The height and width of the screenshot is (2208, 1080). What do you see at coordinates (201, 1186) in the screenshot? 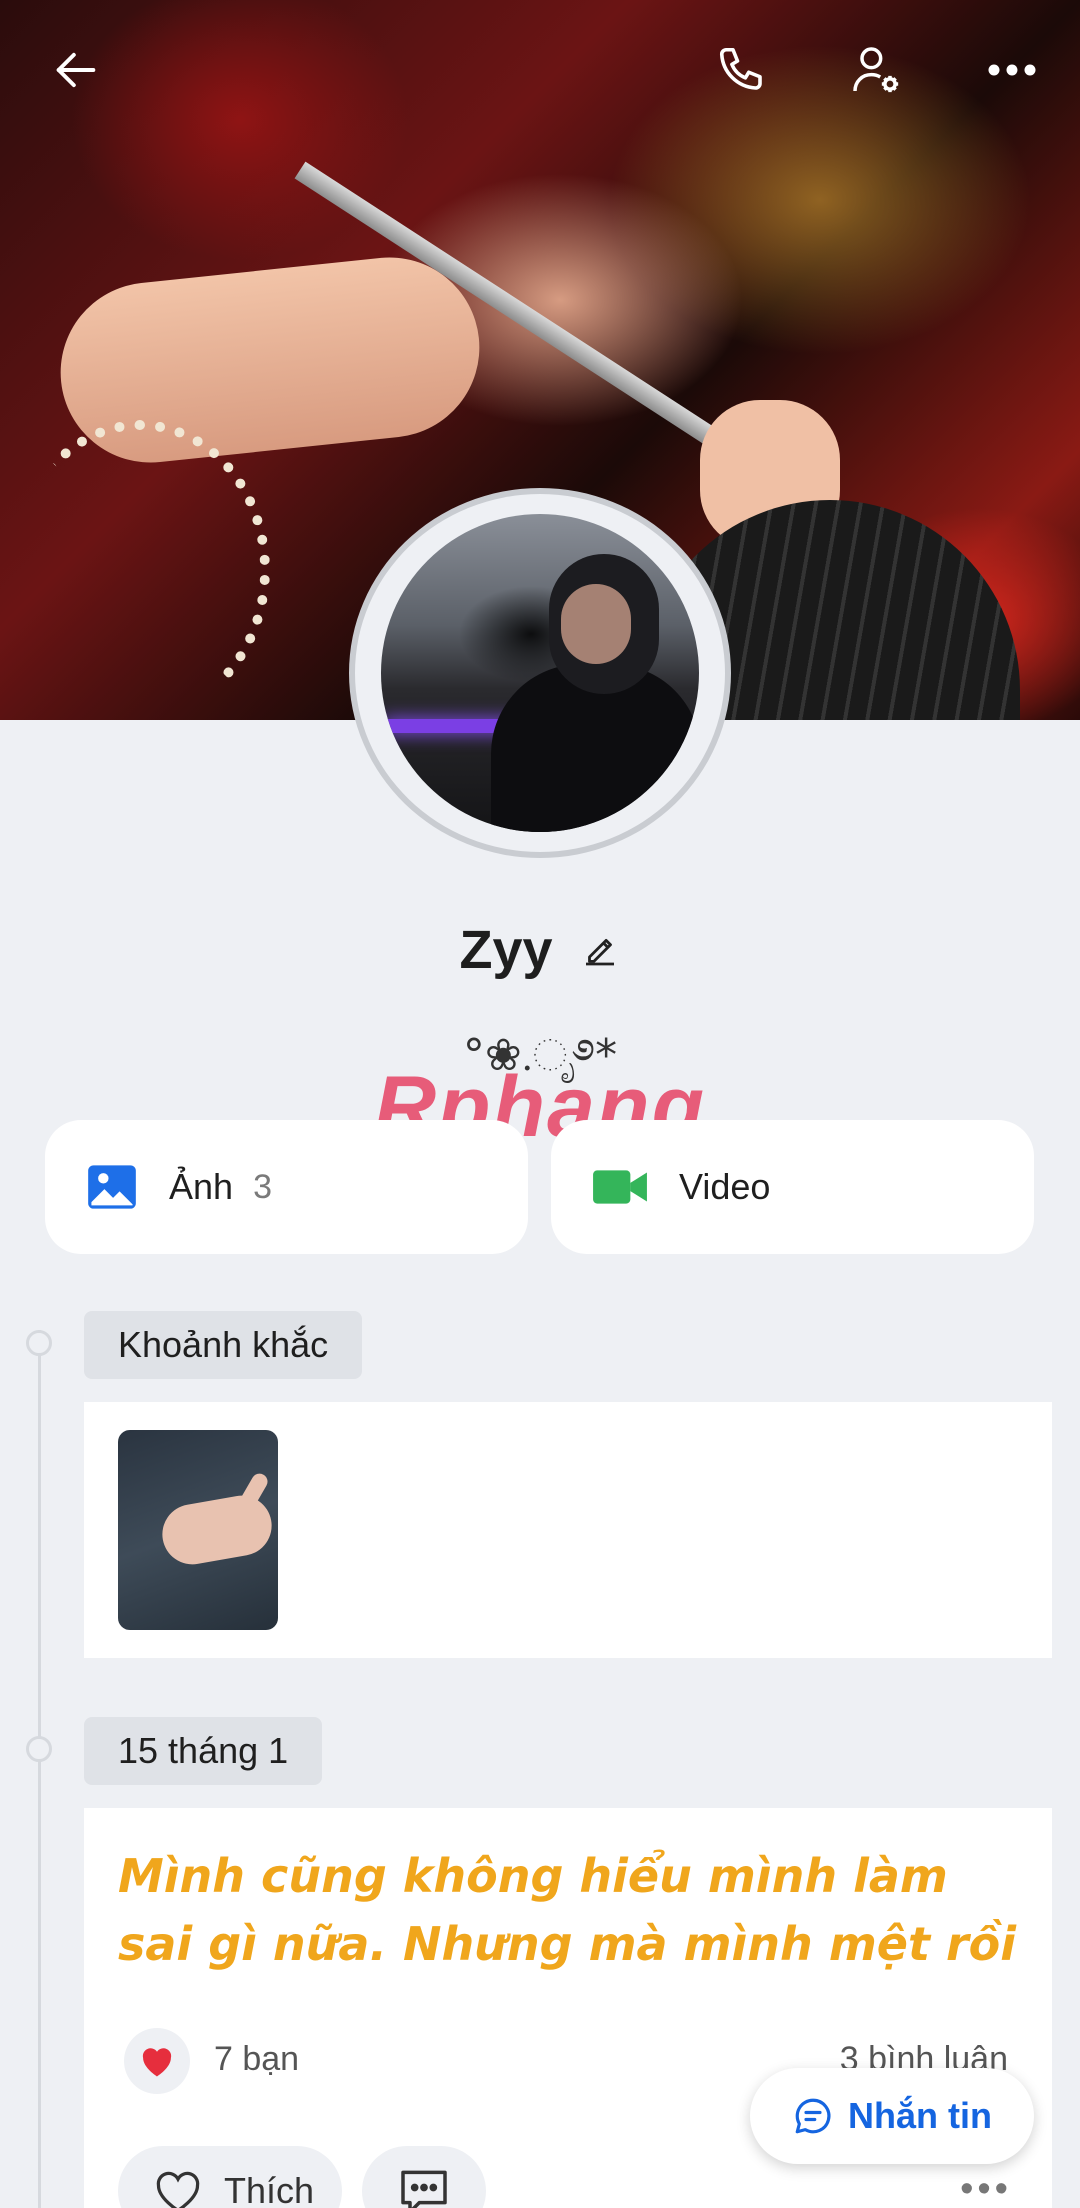
I see `photos-label: Ảnh` at bounding box center [201, 1186].